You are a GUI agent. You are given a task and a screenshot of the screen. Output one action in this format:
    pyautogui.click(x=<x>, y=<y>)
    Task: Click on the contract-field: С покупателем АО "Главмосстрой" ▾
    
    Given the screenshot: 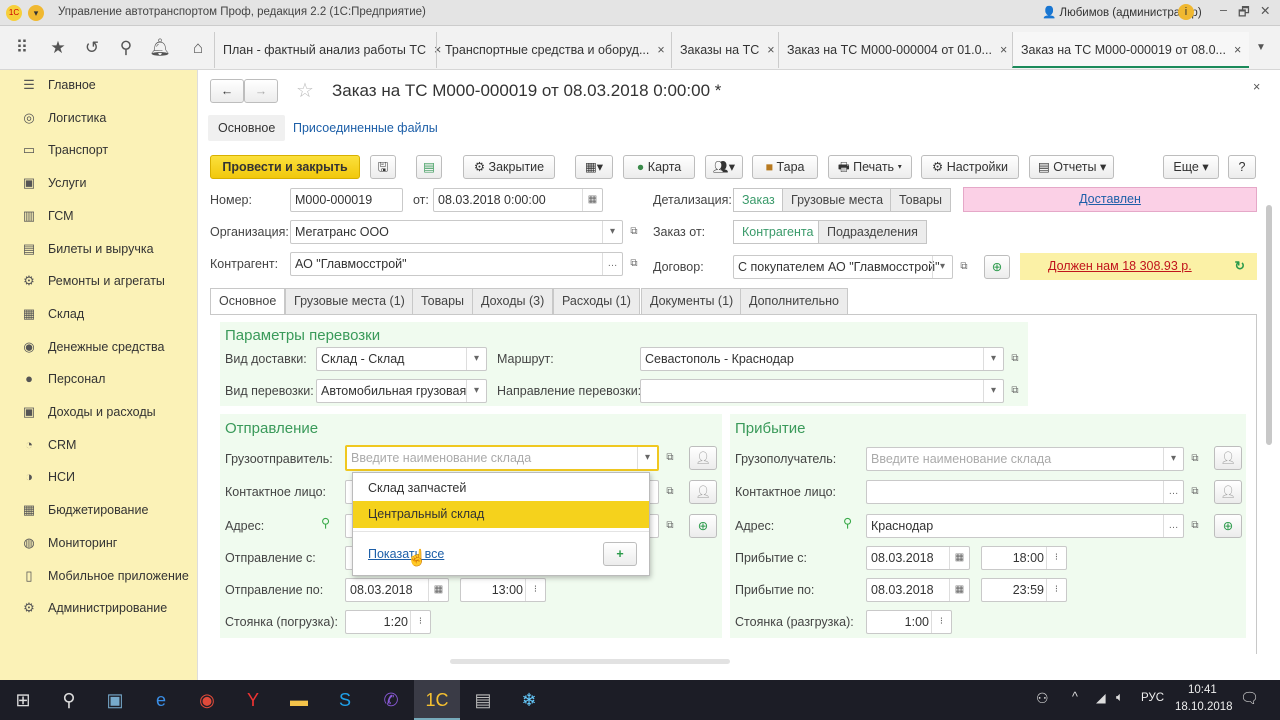 What is the action you would take?
    pyautogui.click(x=843, y=267)
    